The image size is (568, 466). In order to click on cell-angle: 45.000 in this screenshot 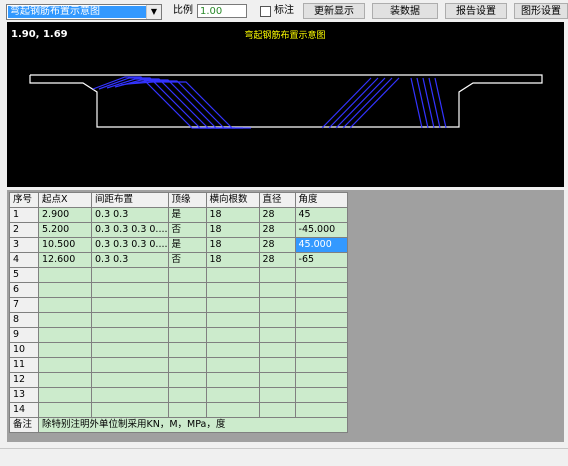, I will do `click(321, 245)`.